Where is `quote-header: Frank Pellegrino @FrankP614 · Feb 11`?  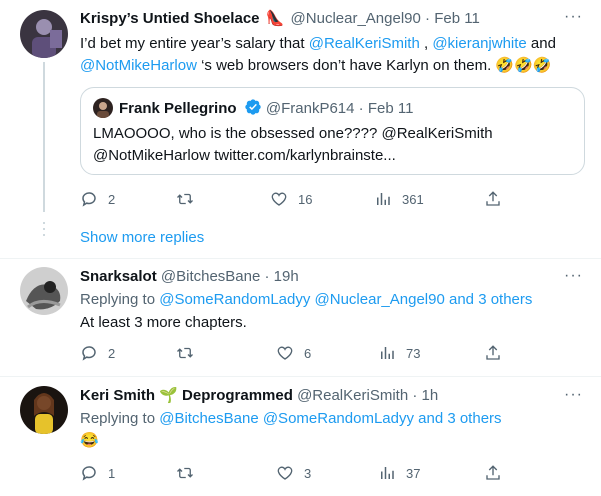
quote-header: Frank Pellegrino @FrankP614 · Feb 11 is located at coordinates (266, 110).